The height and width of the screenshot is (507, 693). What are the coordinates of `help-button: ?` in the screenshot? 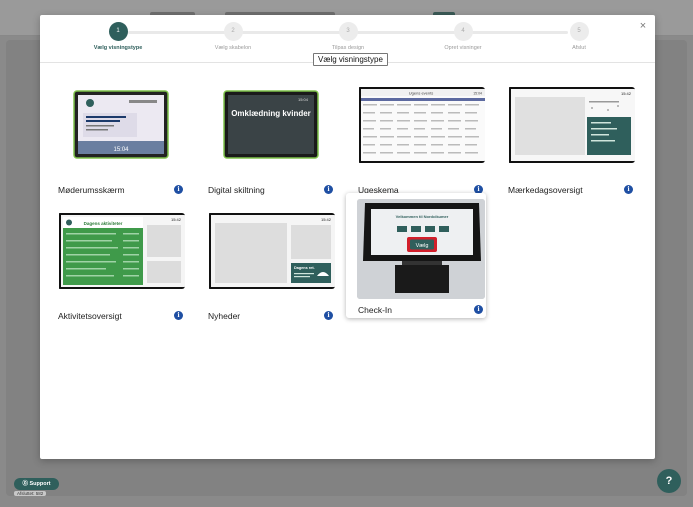 It's located at (669, 481).